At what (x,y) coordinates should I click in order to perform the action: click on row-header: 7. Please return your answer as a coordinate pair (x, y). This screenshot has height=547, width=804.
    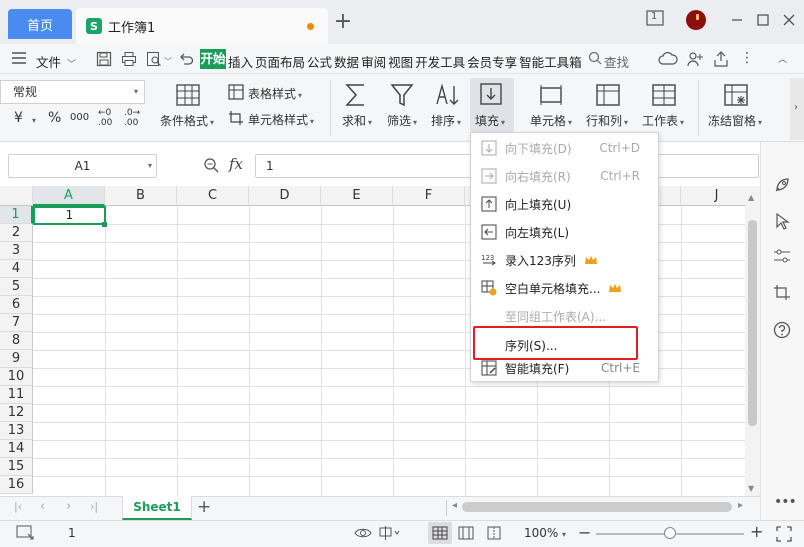
    Looking at the image, I should click on (16, 323).